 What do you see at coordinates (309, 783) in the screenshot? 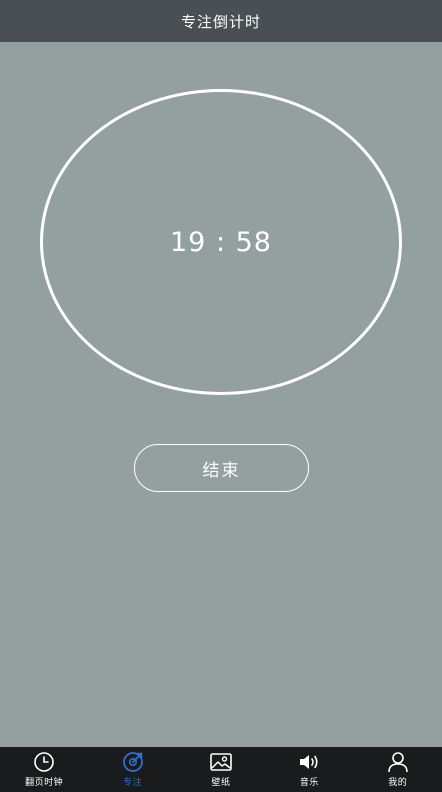
I see `tab-label: 音乐` at bounding box center [309, 783].